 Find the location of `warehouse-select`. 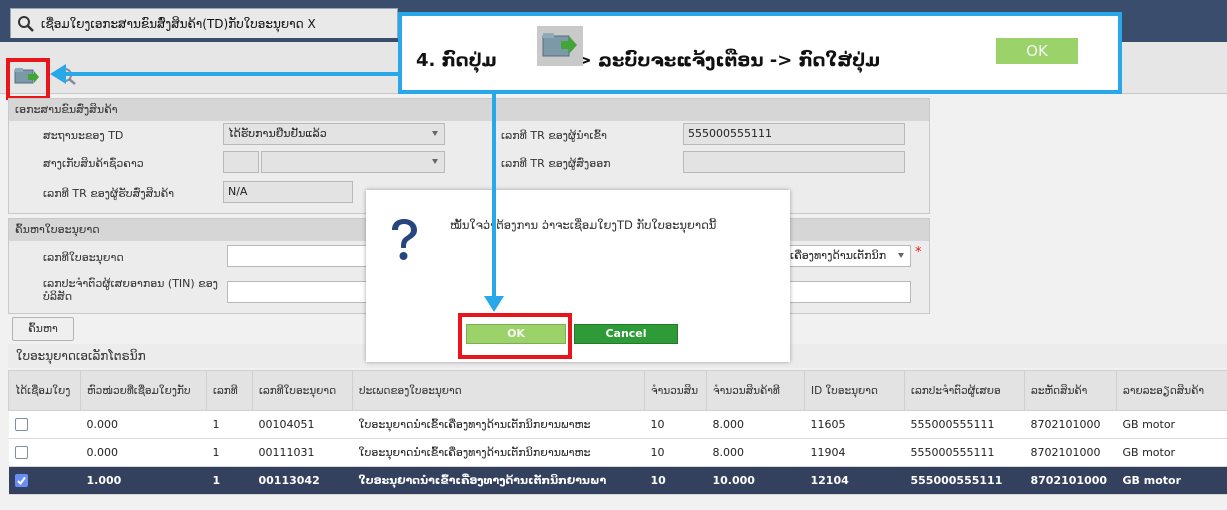

warehouse-select is located at coordinates (353, 162).